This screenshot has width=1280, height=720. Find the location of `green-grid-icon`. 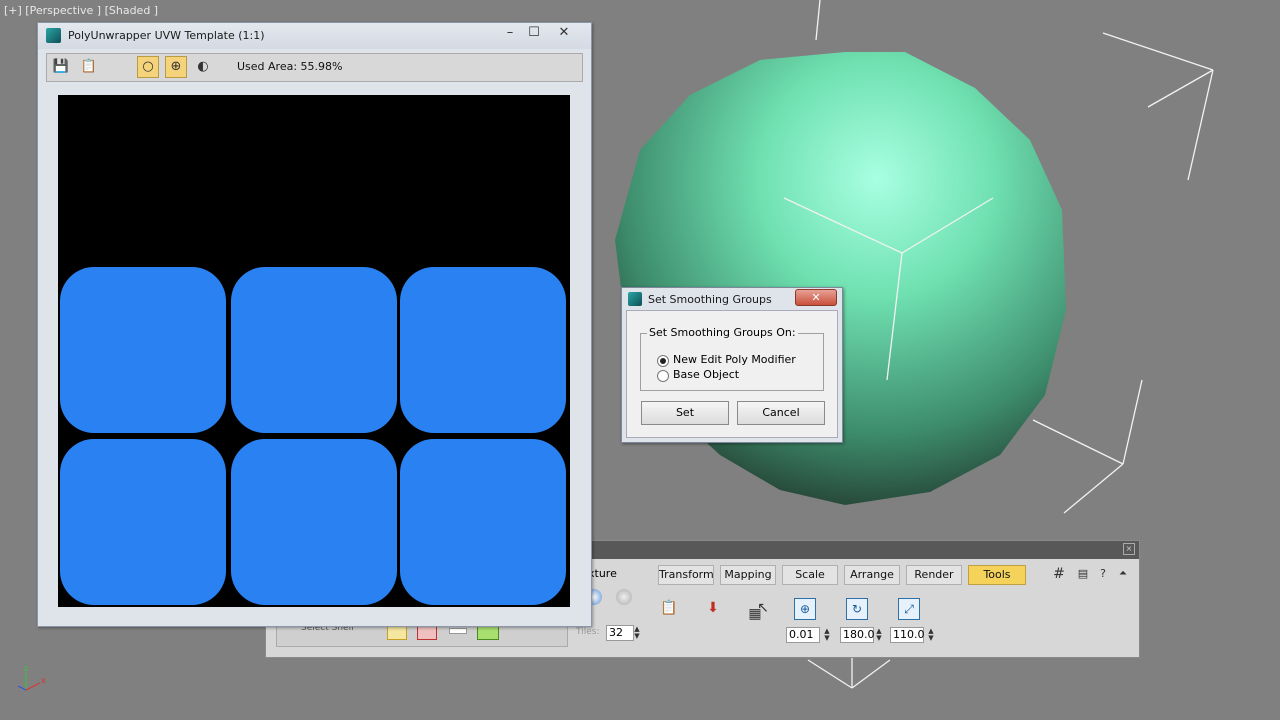

green-grid-icon is located at coordinates (488, 633).